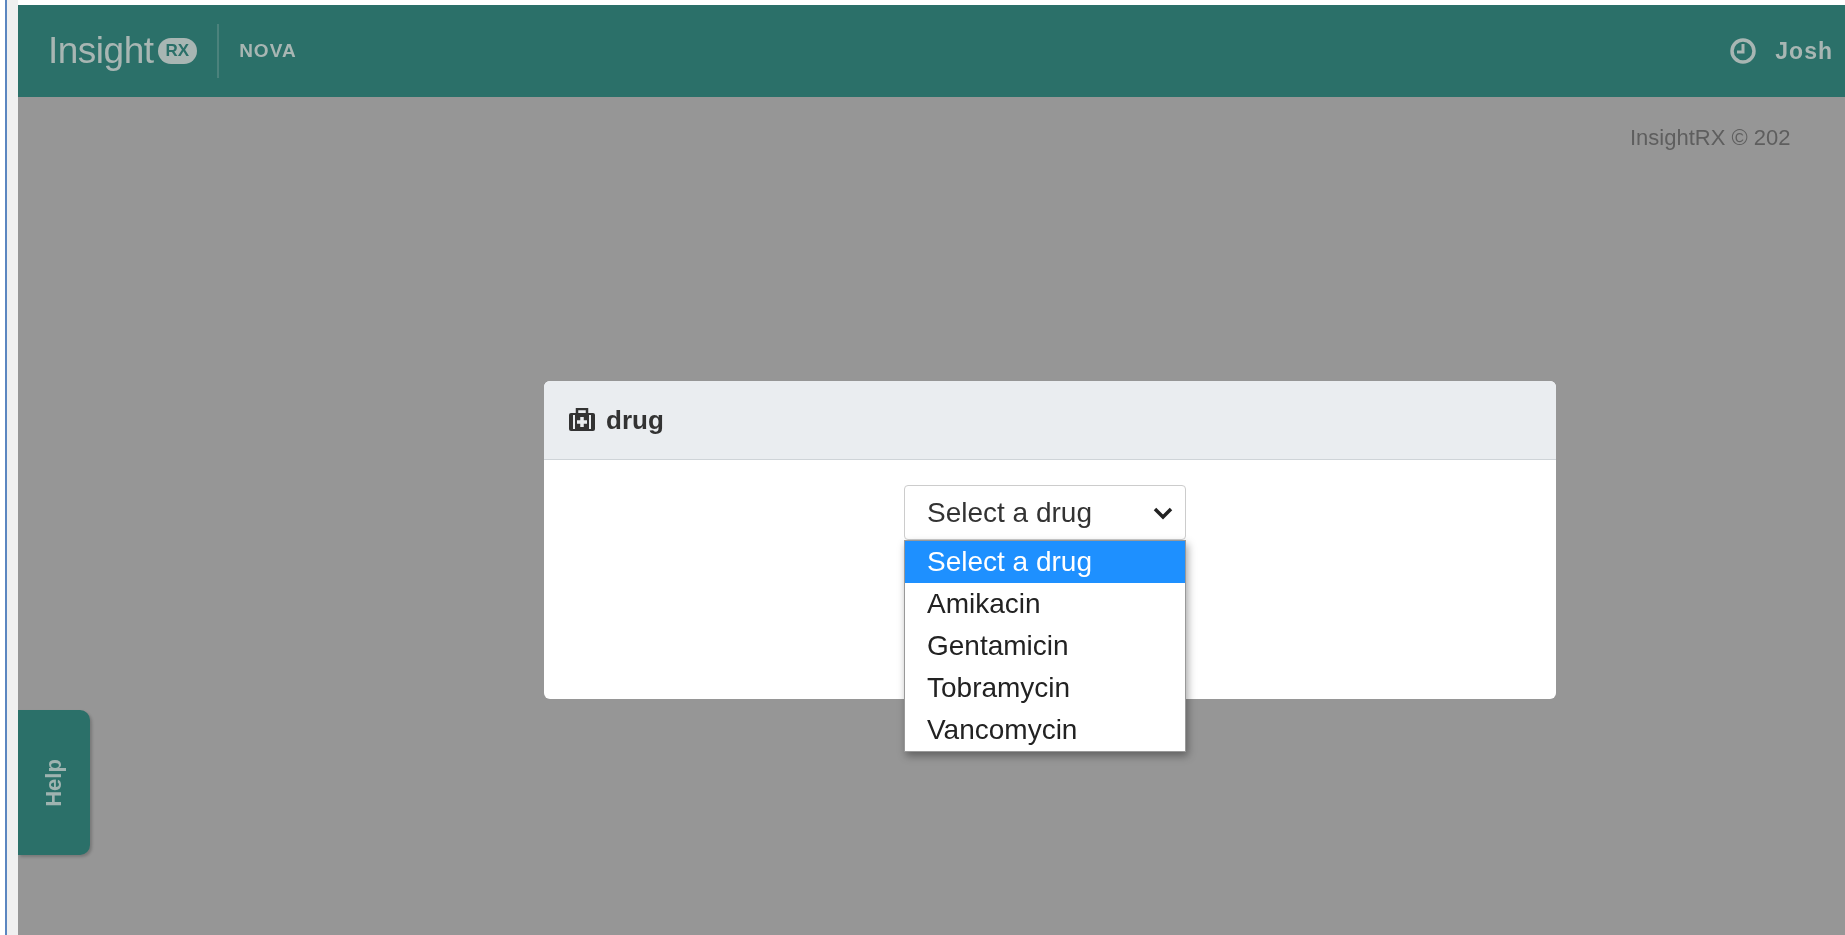 Image resolution: width=1845 pixels, height=935 pixels. Describe the element at coordinates (1710, 138) in the screenshot. I see `copyright-text: InsightRX © 202` at that location.